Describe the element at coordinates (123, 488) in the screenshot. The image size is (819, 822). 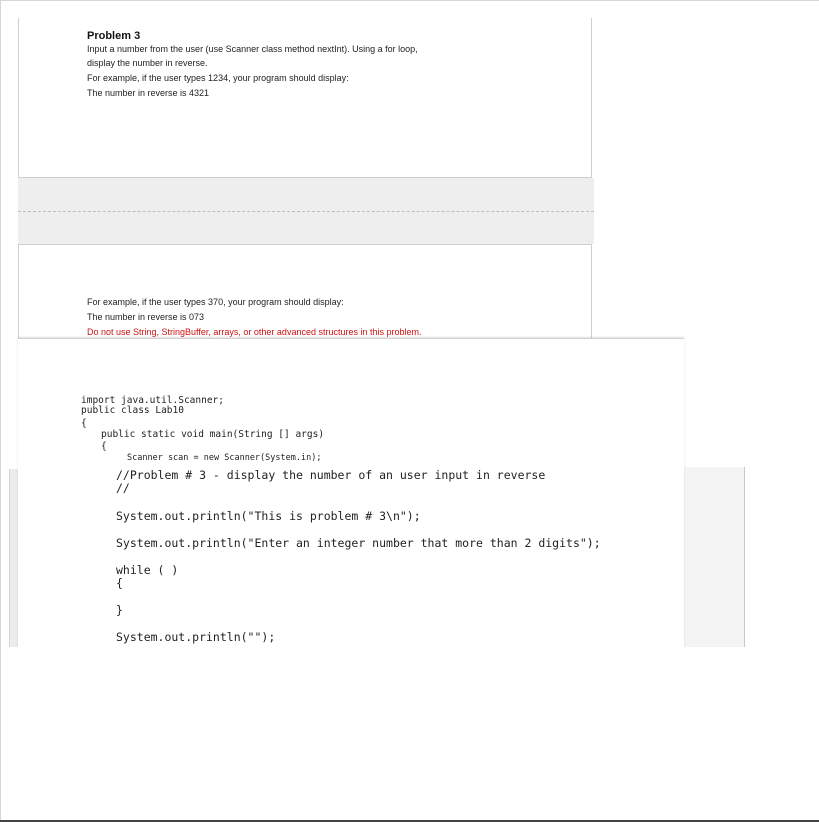
I see `code-line-comment-empty: //` at that location.